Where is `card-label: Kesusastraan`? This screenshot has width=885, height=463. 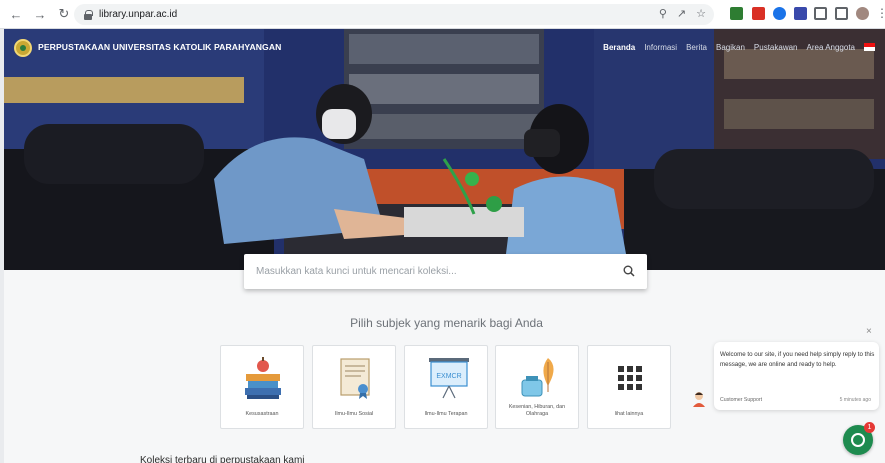
card-label: Kesusastraan is located at coordinates (262, 414).